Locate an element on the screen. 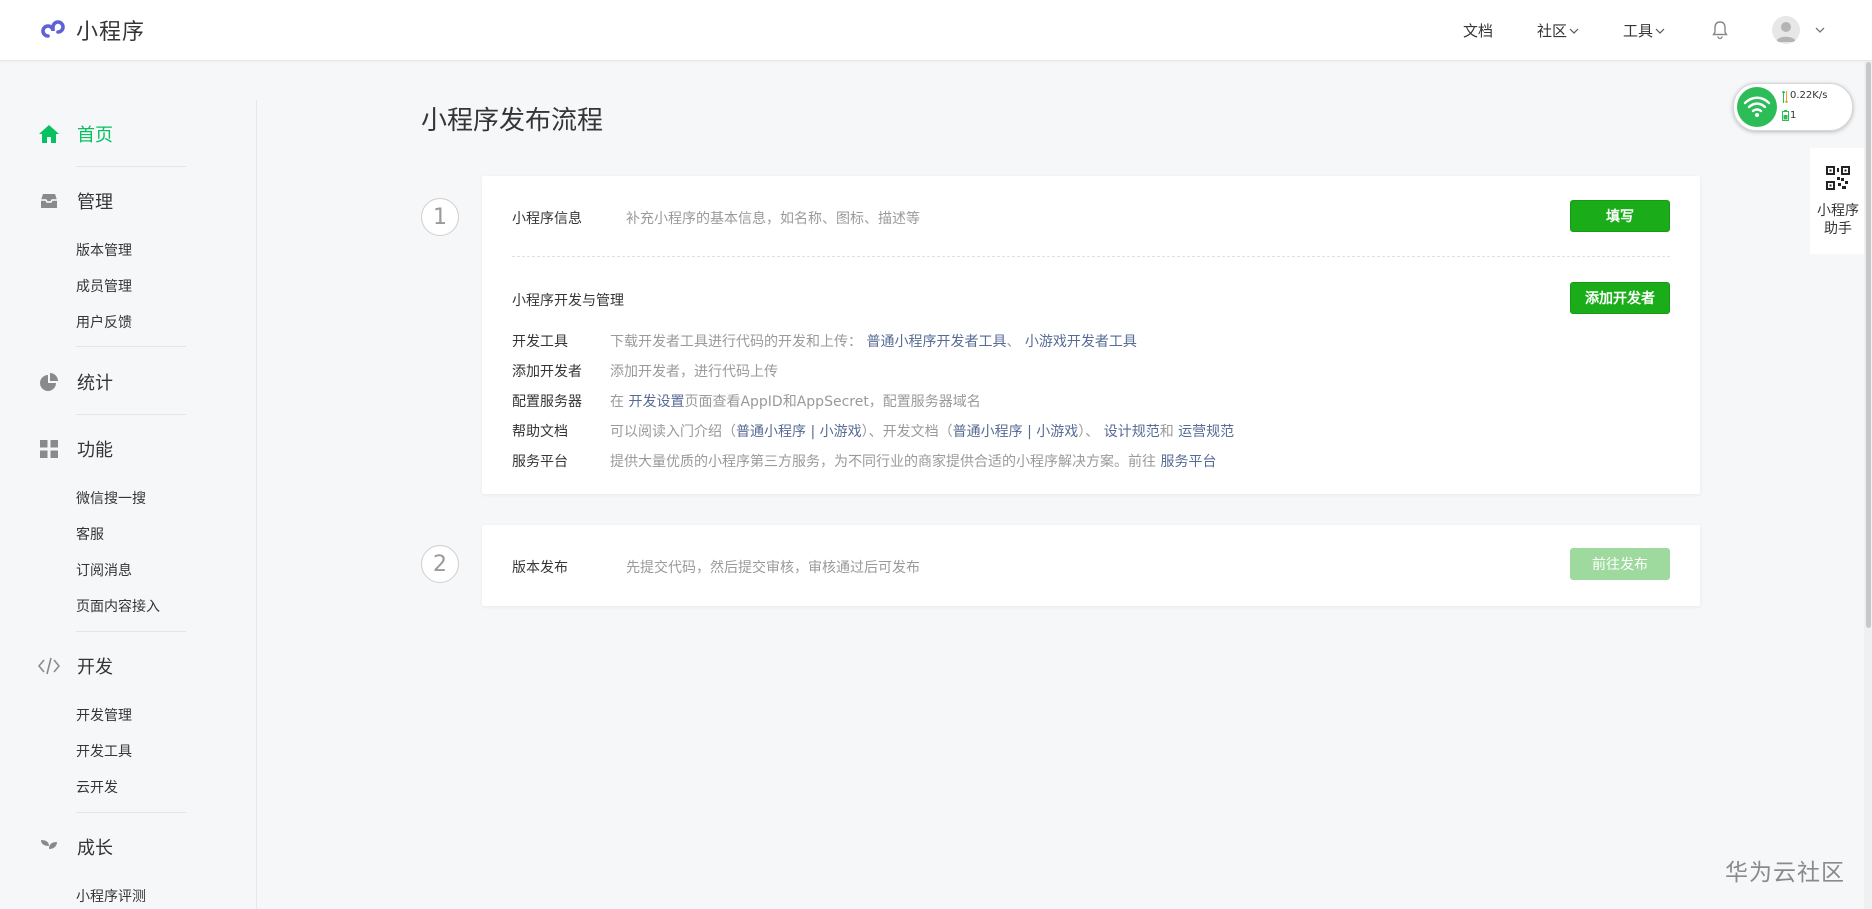  network-count: 1 is located at coordinates (1793, 115).